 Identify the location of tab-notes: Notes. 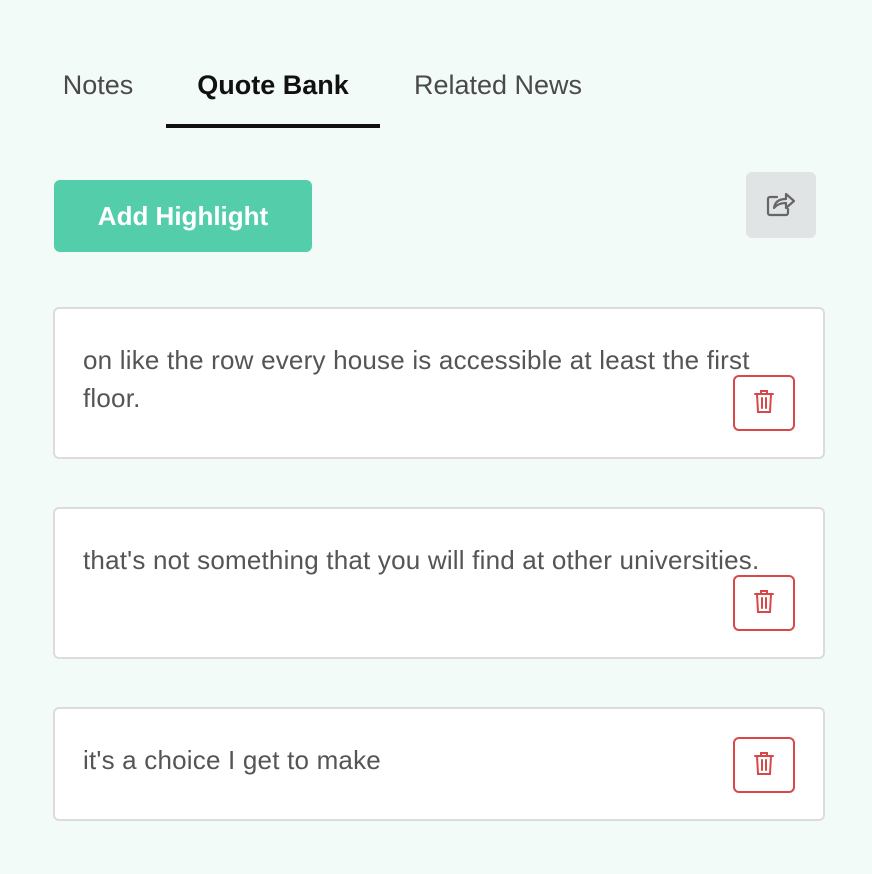
(98, 98).